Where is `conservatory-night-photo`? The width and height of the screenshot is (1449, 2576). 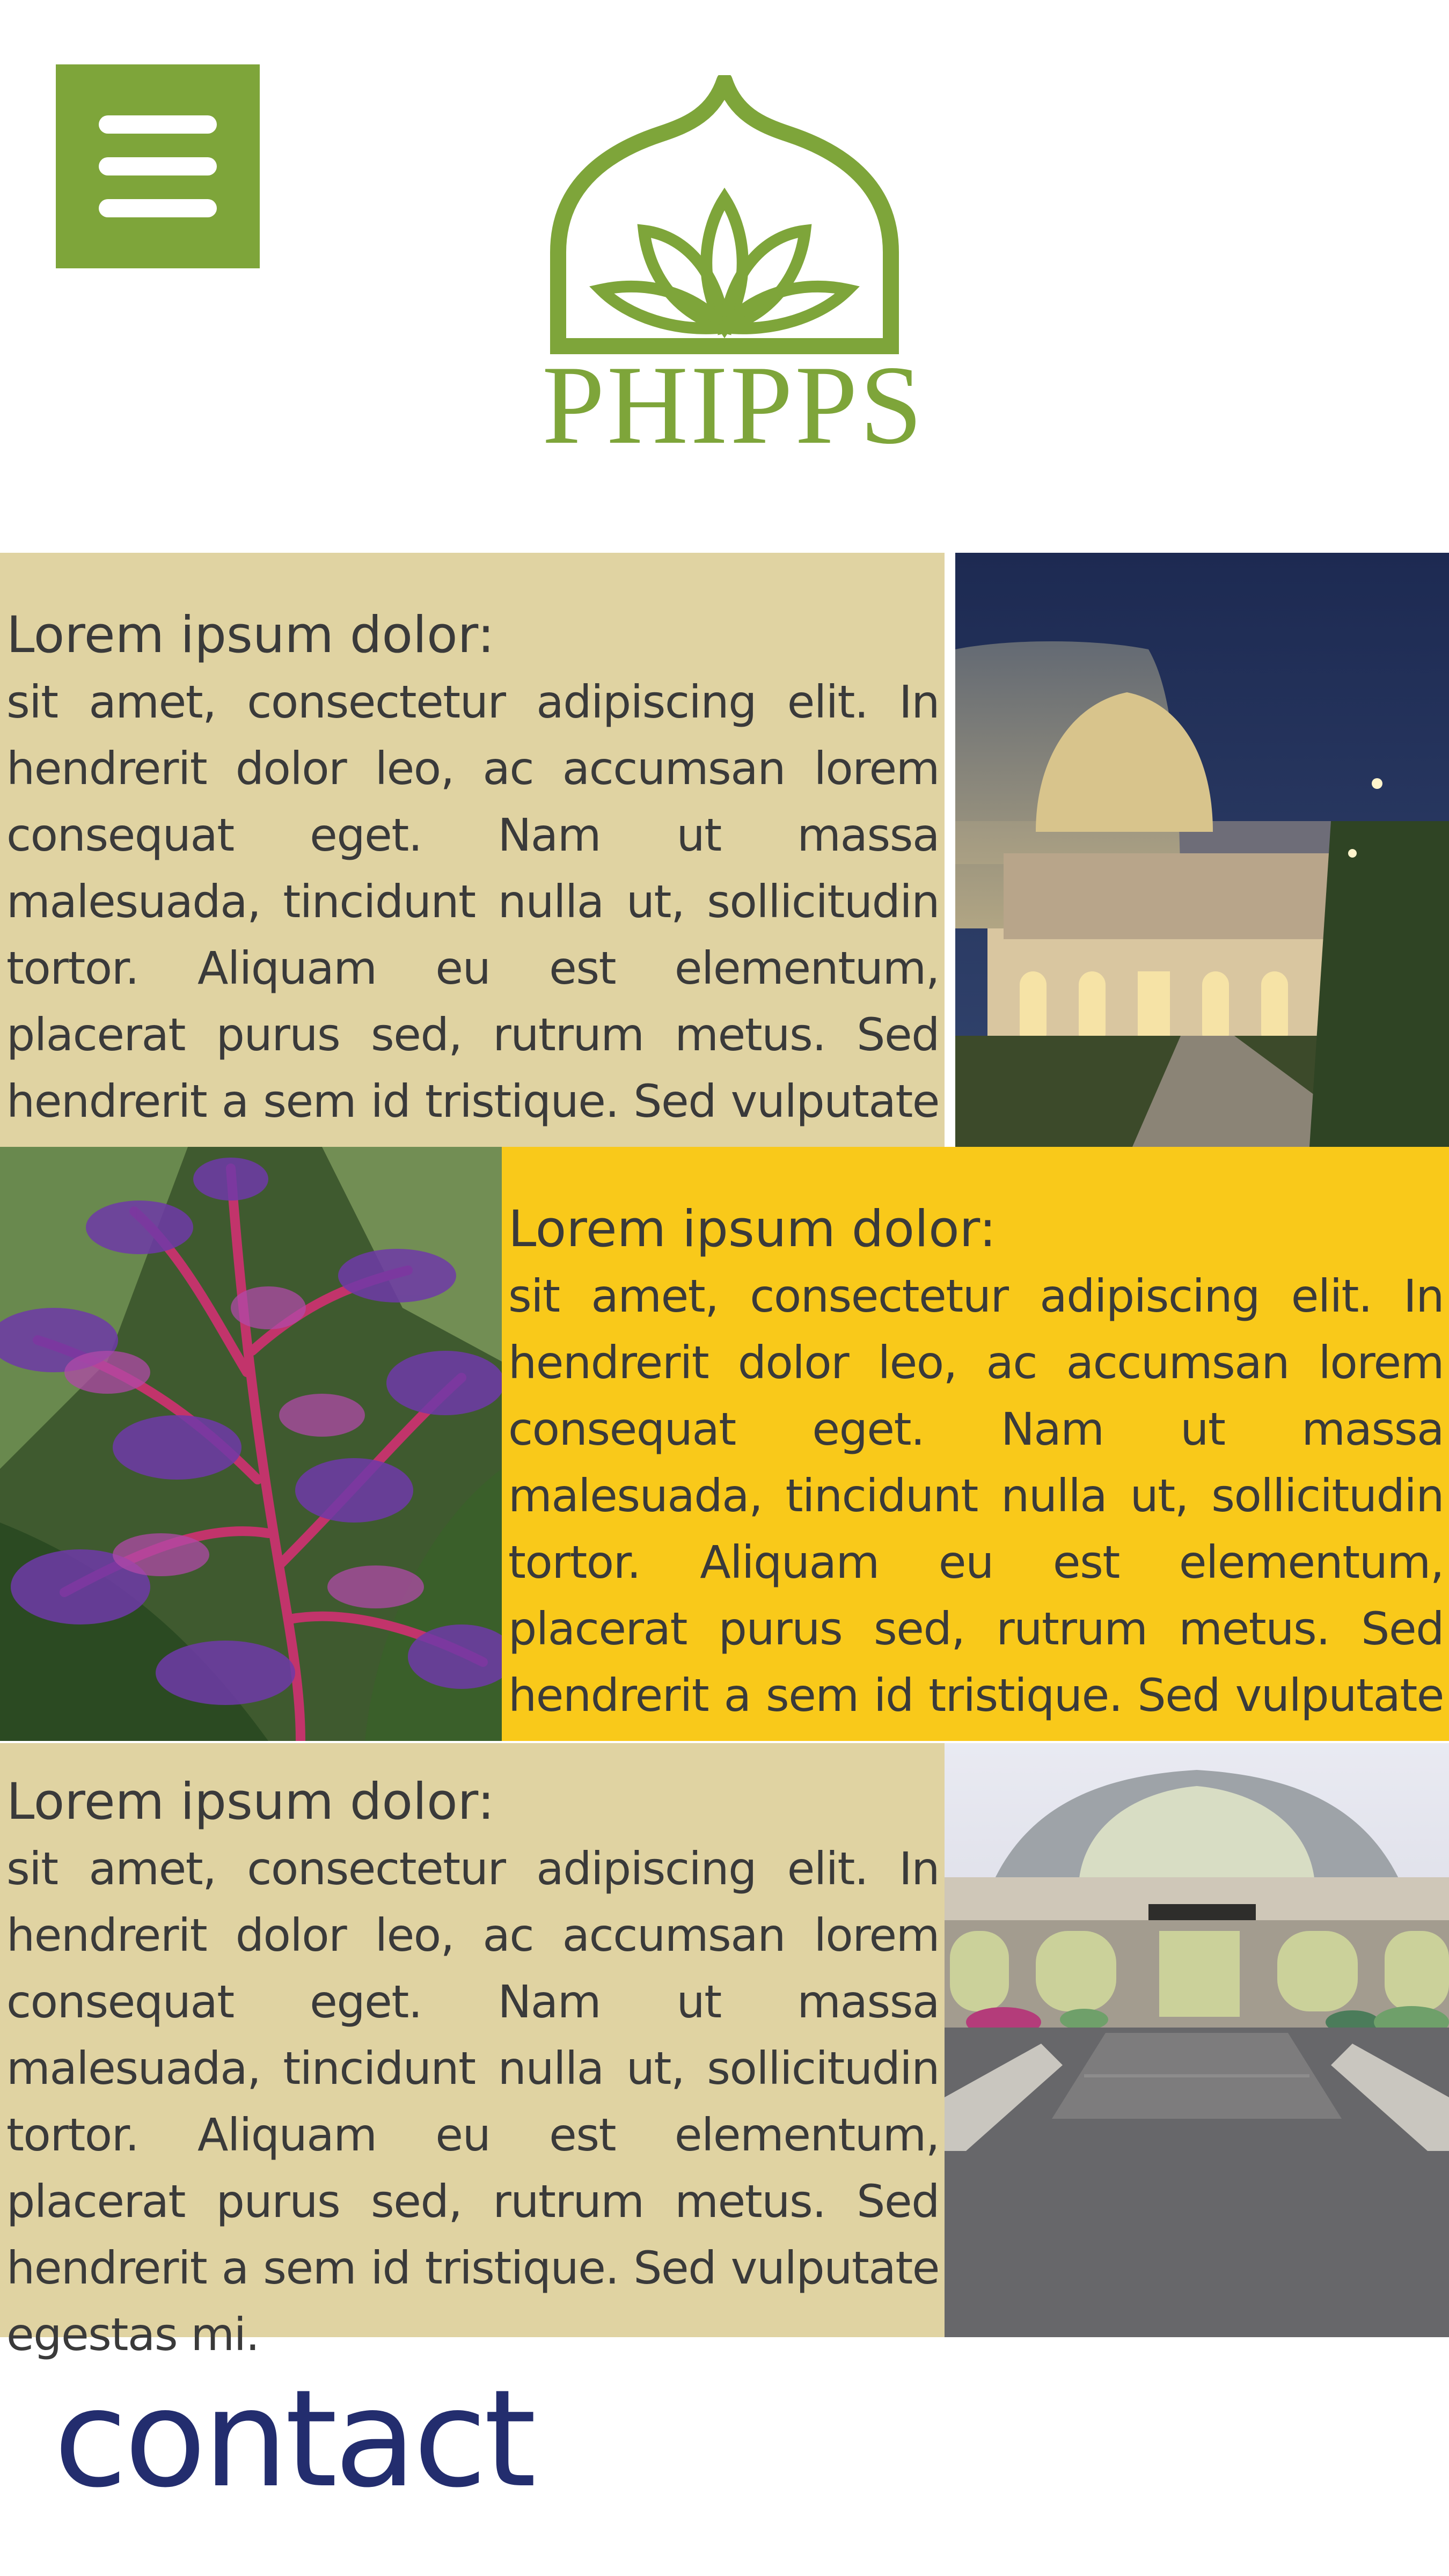
conservatory-night-photo is located at coordinates (1202, 850).